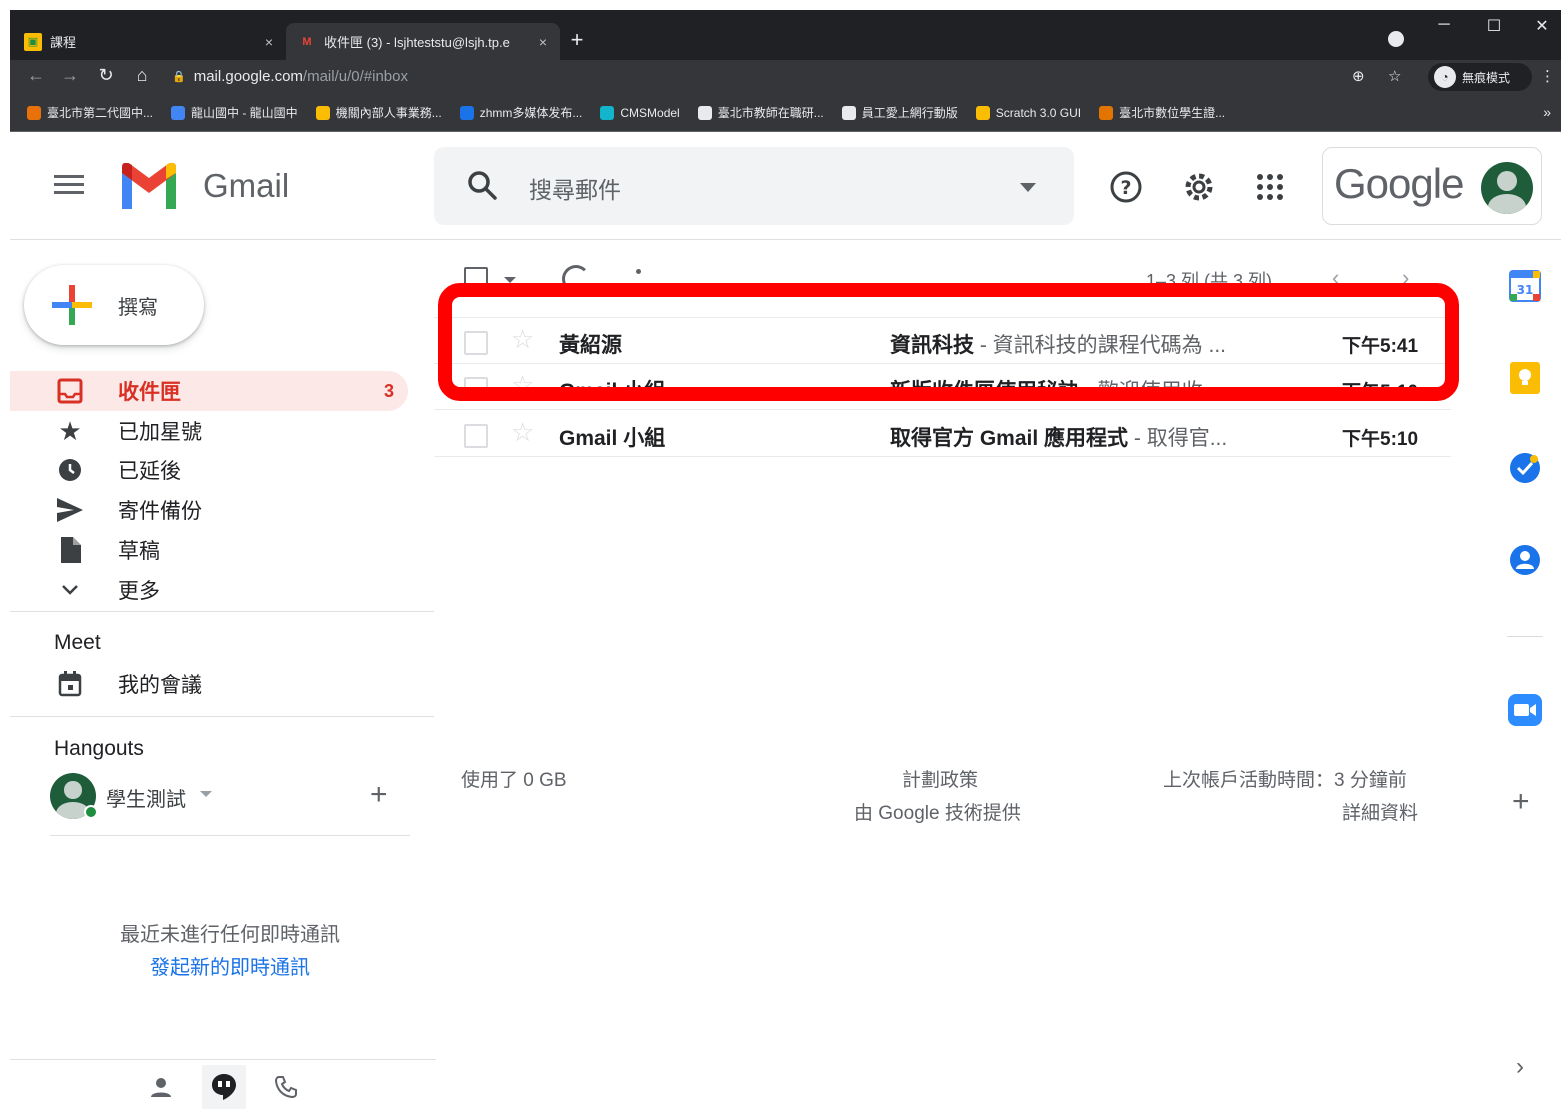 The image size is (1561, 1109). Describe the element at coordinates (209, 510) in the screenshot. I see `sidebar-item-sent: 寄件備份` at that location.